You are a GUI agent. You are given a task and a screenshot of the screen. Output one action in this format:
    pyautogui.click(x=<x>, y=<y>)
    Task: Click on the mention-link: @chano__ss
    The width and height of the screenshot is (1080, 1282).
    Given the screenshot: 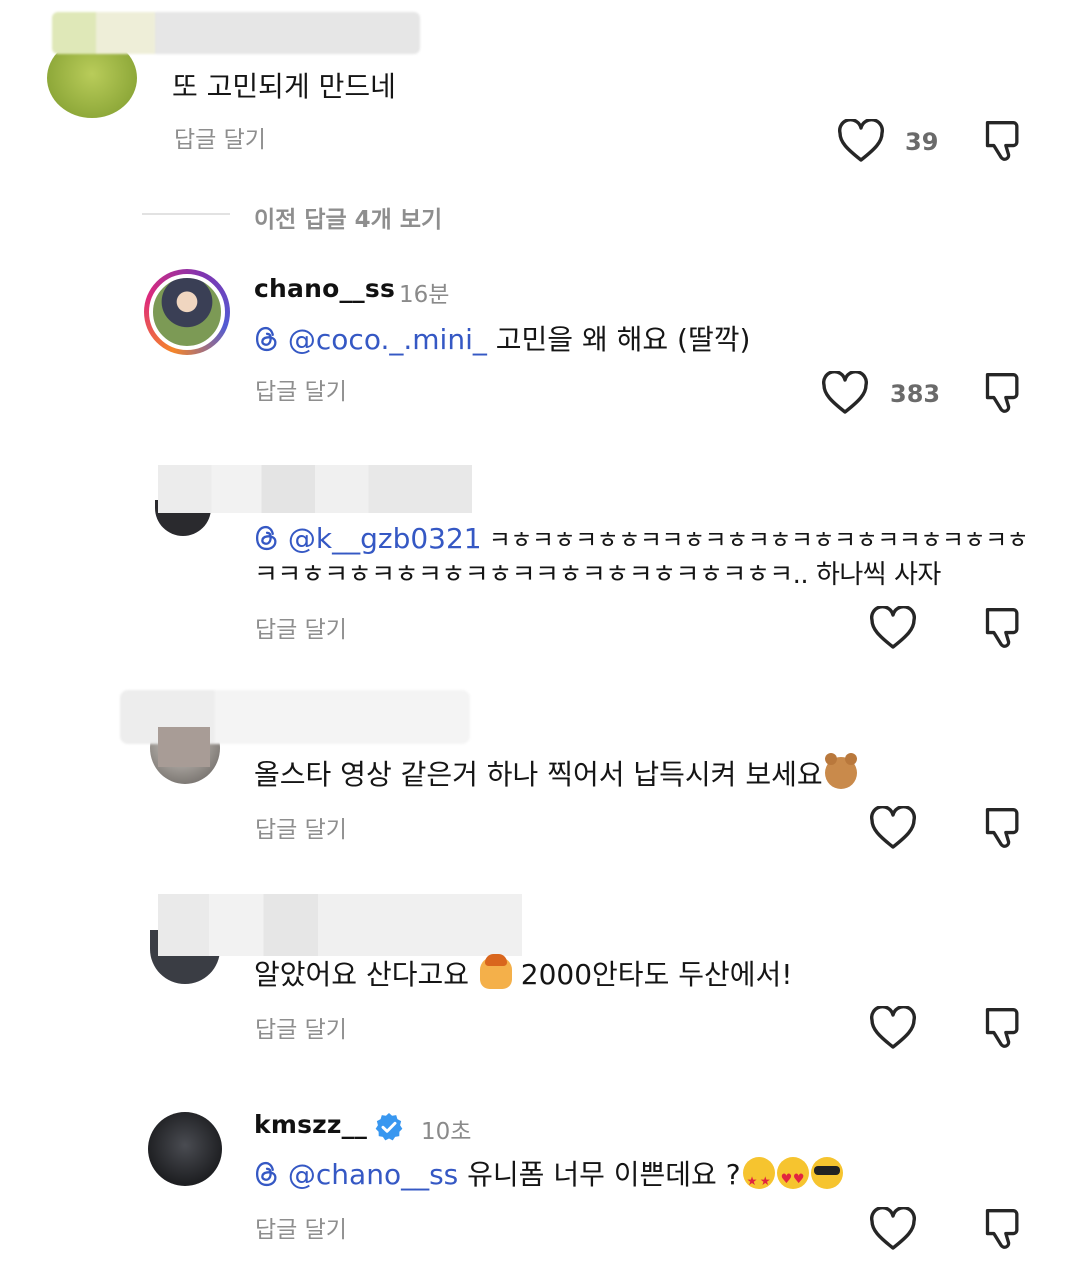 What is the action you would take?
    pyautogui.click(x=373, y=1174)
    